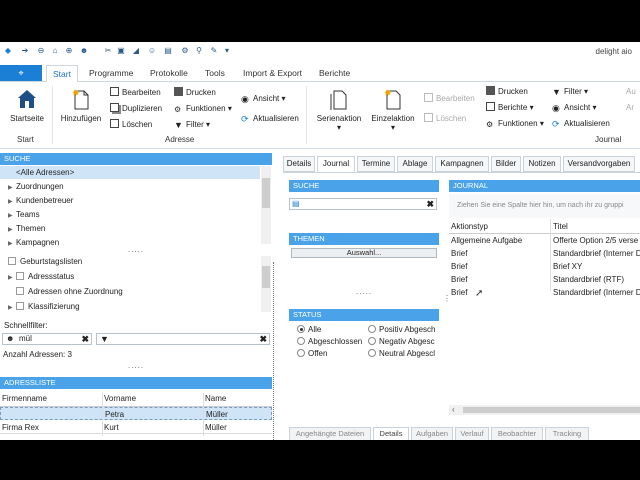  I want to click on schnellfilter-input: ☻ mül ✖, so click(47, 339).